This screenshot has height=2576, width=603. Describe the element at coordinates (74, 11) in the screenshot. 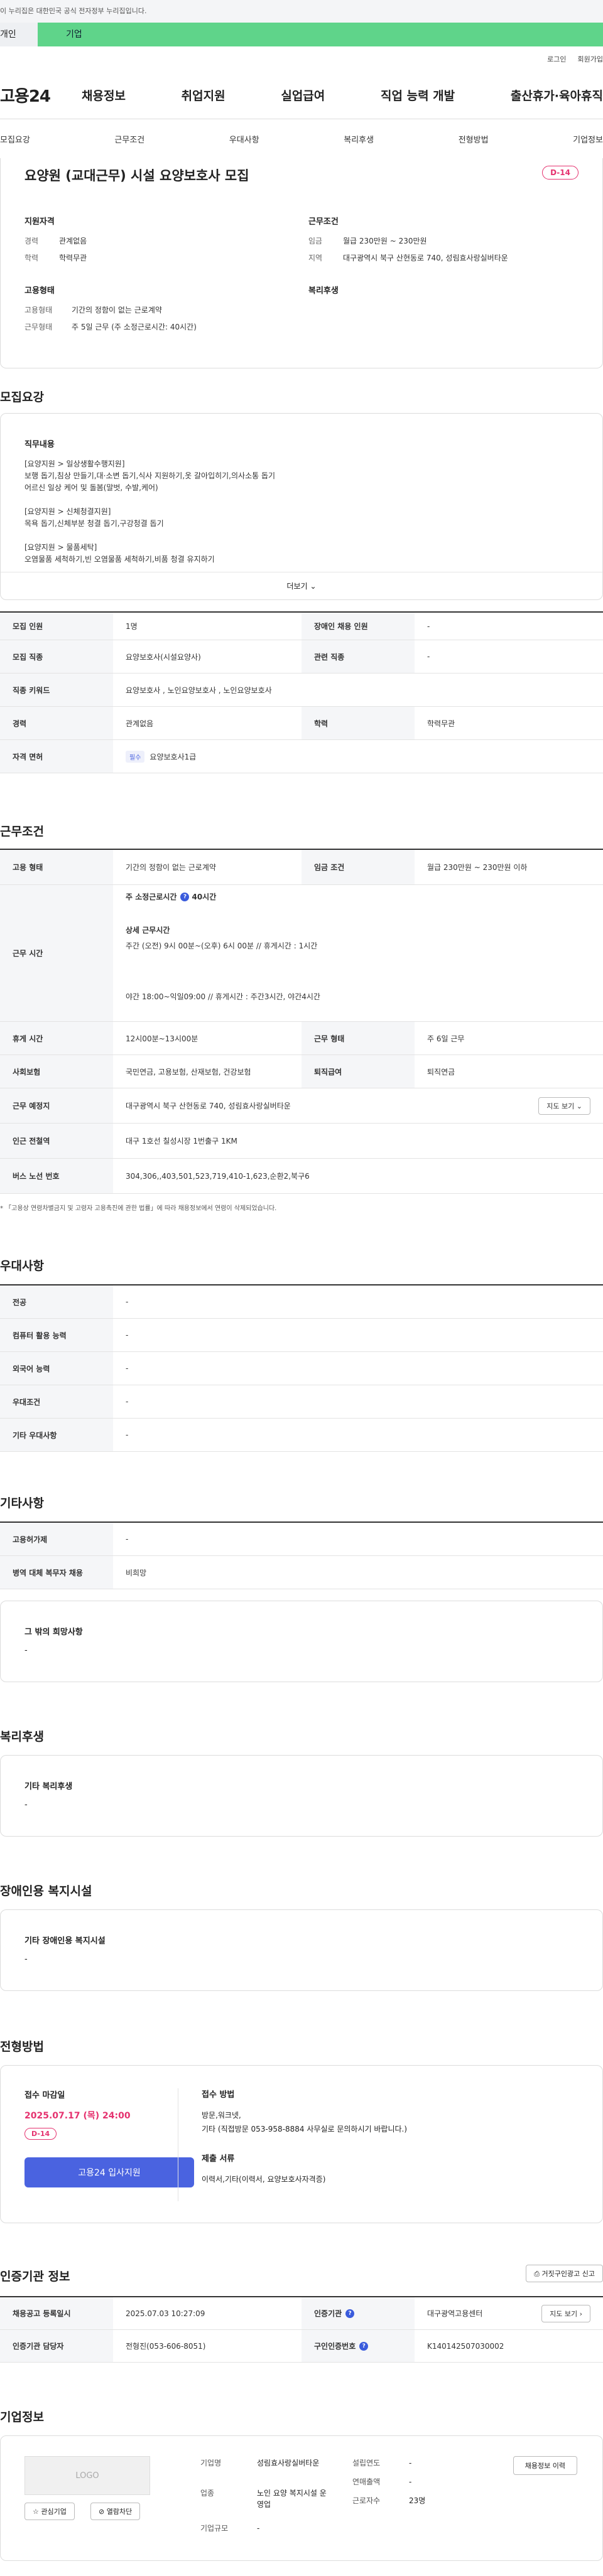

I see `gov-notice-text: 이 누리집은 대한민국 공식 전자정부 누리집입니다.` at that location.